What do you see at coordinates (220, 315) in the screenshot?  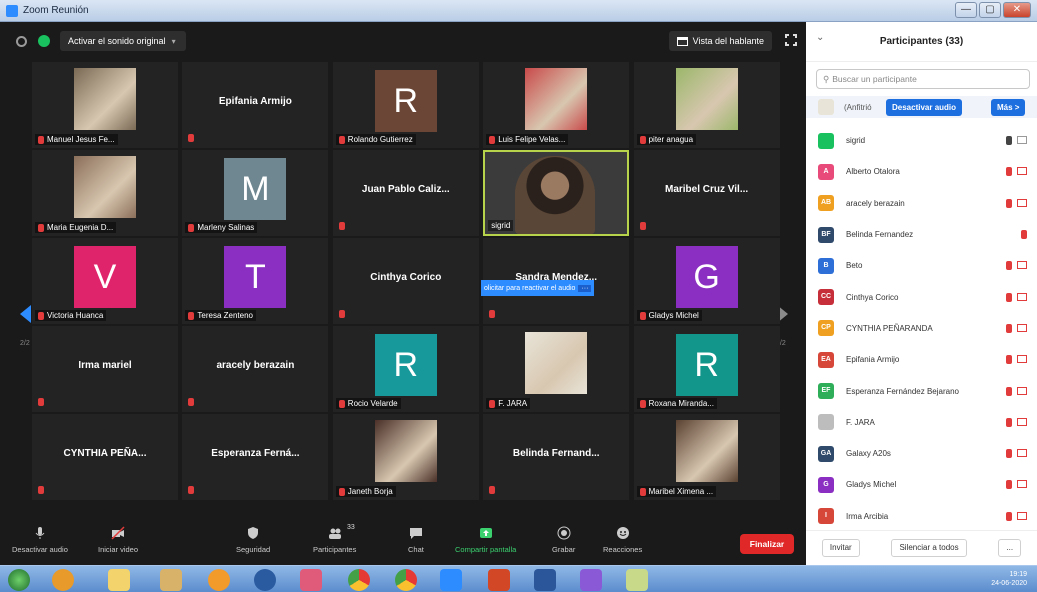 I see `tile-name-label: Teresa Zenteno` at bounding box center [220, 315].